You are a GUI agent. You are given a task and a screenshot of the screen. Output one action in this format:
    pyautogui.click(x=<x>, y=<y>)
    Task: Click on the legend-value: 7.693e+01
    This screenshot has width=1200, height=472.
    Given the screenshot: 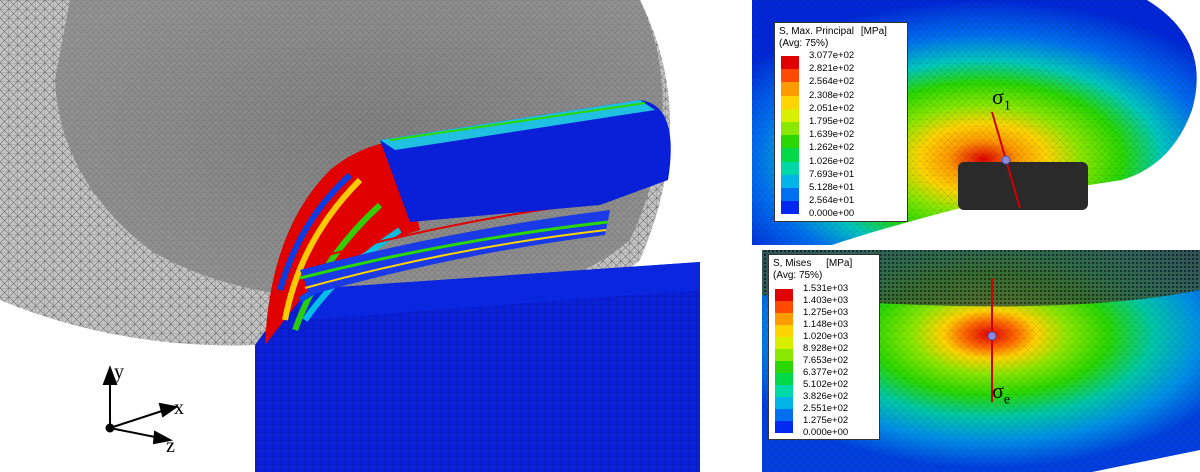 What is the action you would take?
    pyautogui.click(x=832, y=174)
    